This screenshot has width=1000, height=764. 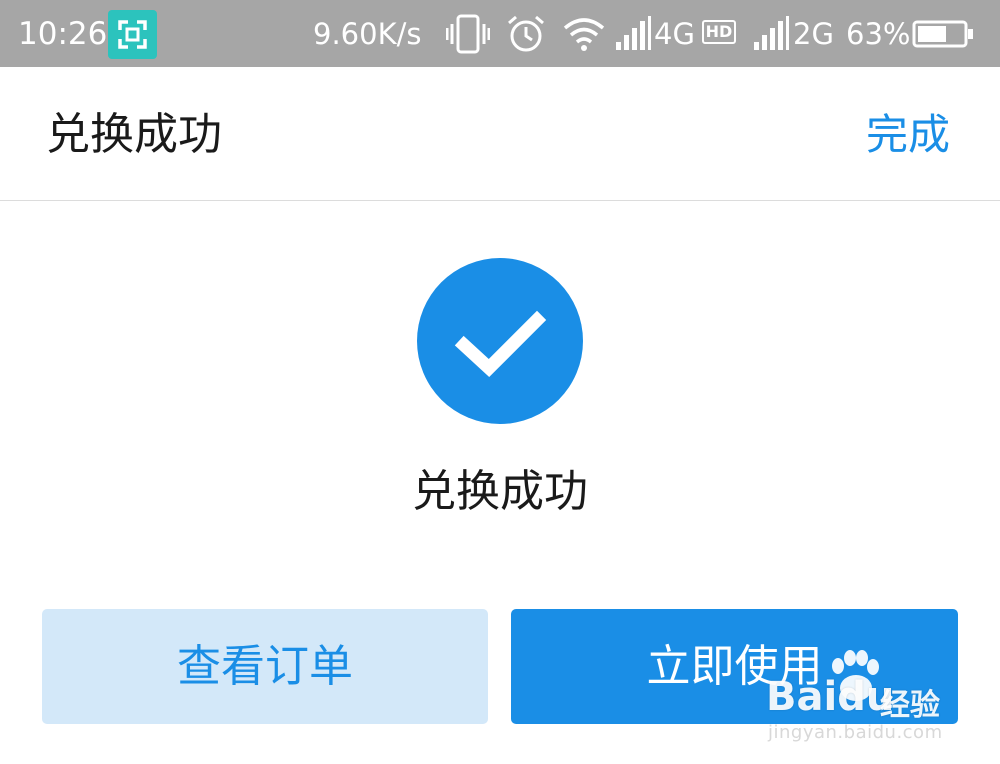 What do you see at coordinates (526, 36) in the screenshot?
I see `alarm-icon` at bounding box center [526, 36].